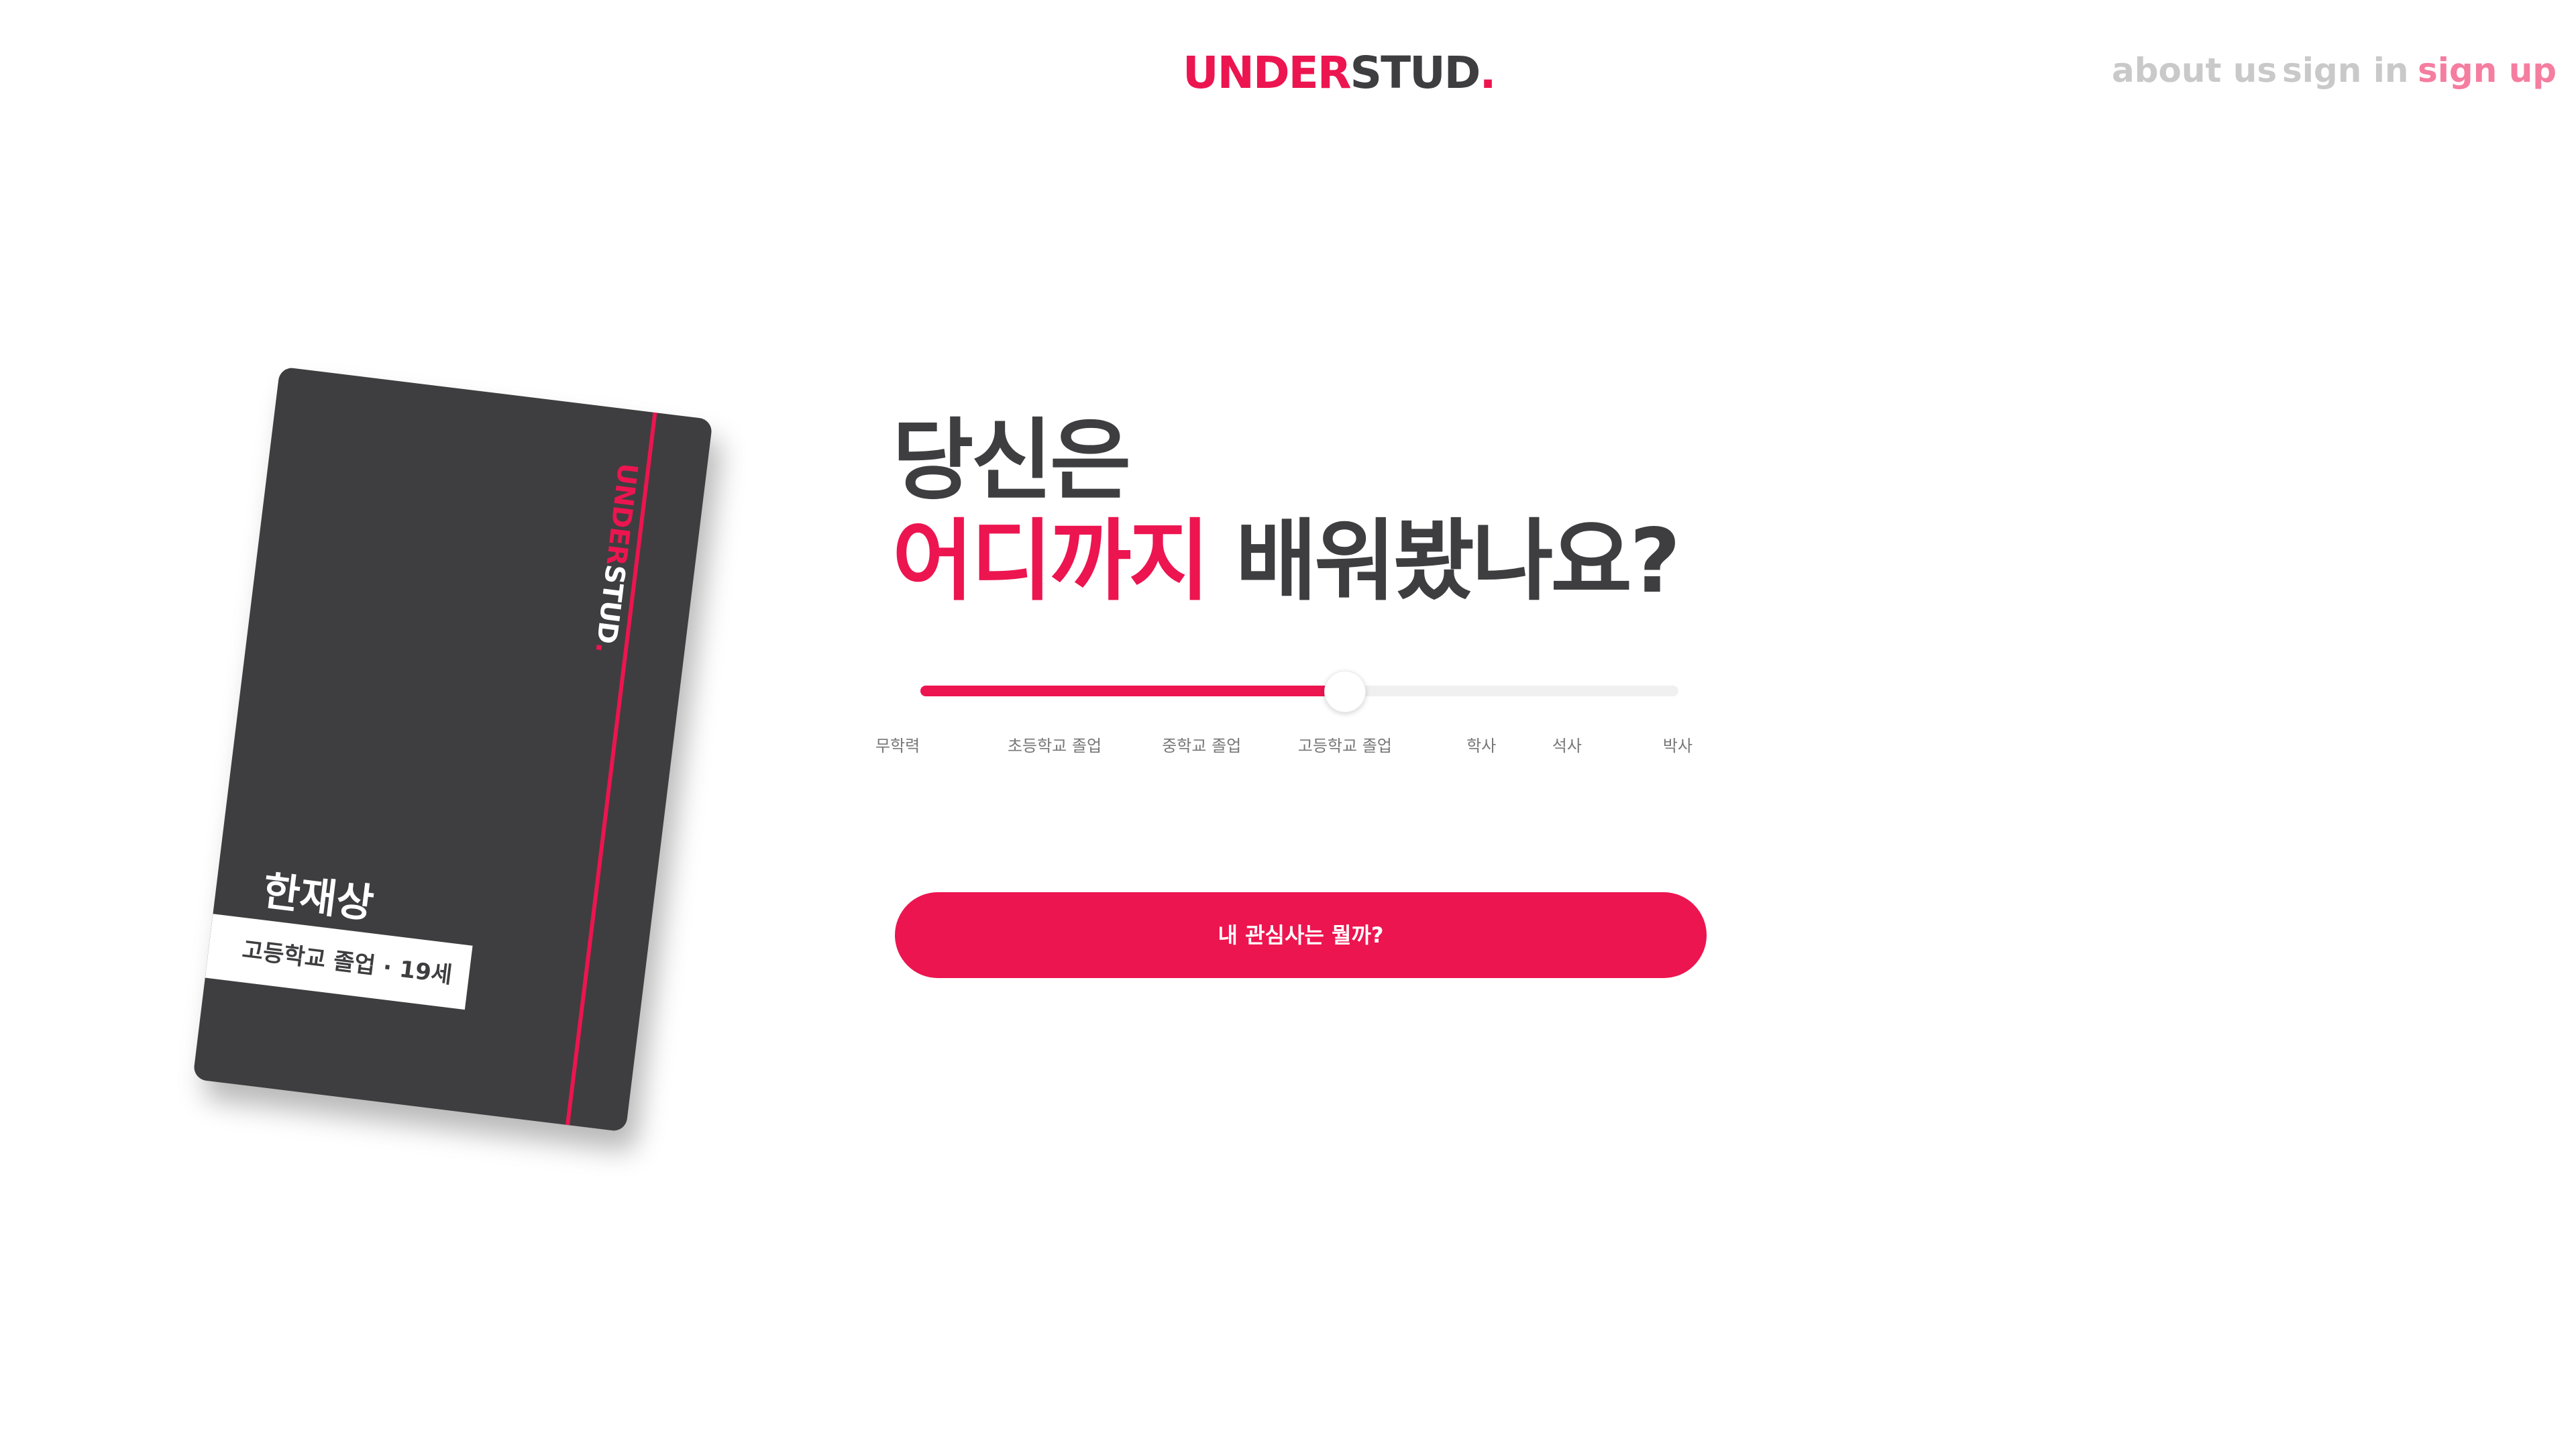 The image size is (2576, 1449). Describe the element at coordinates (1051, 561) in the screenshot. I see `title-accent-text: 어디까지` at that location.